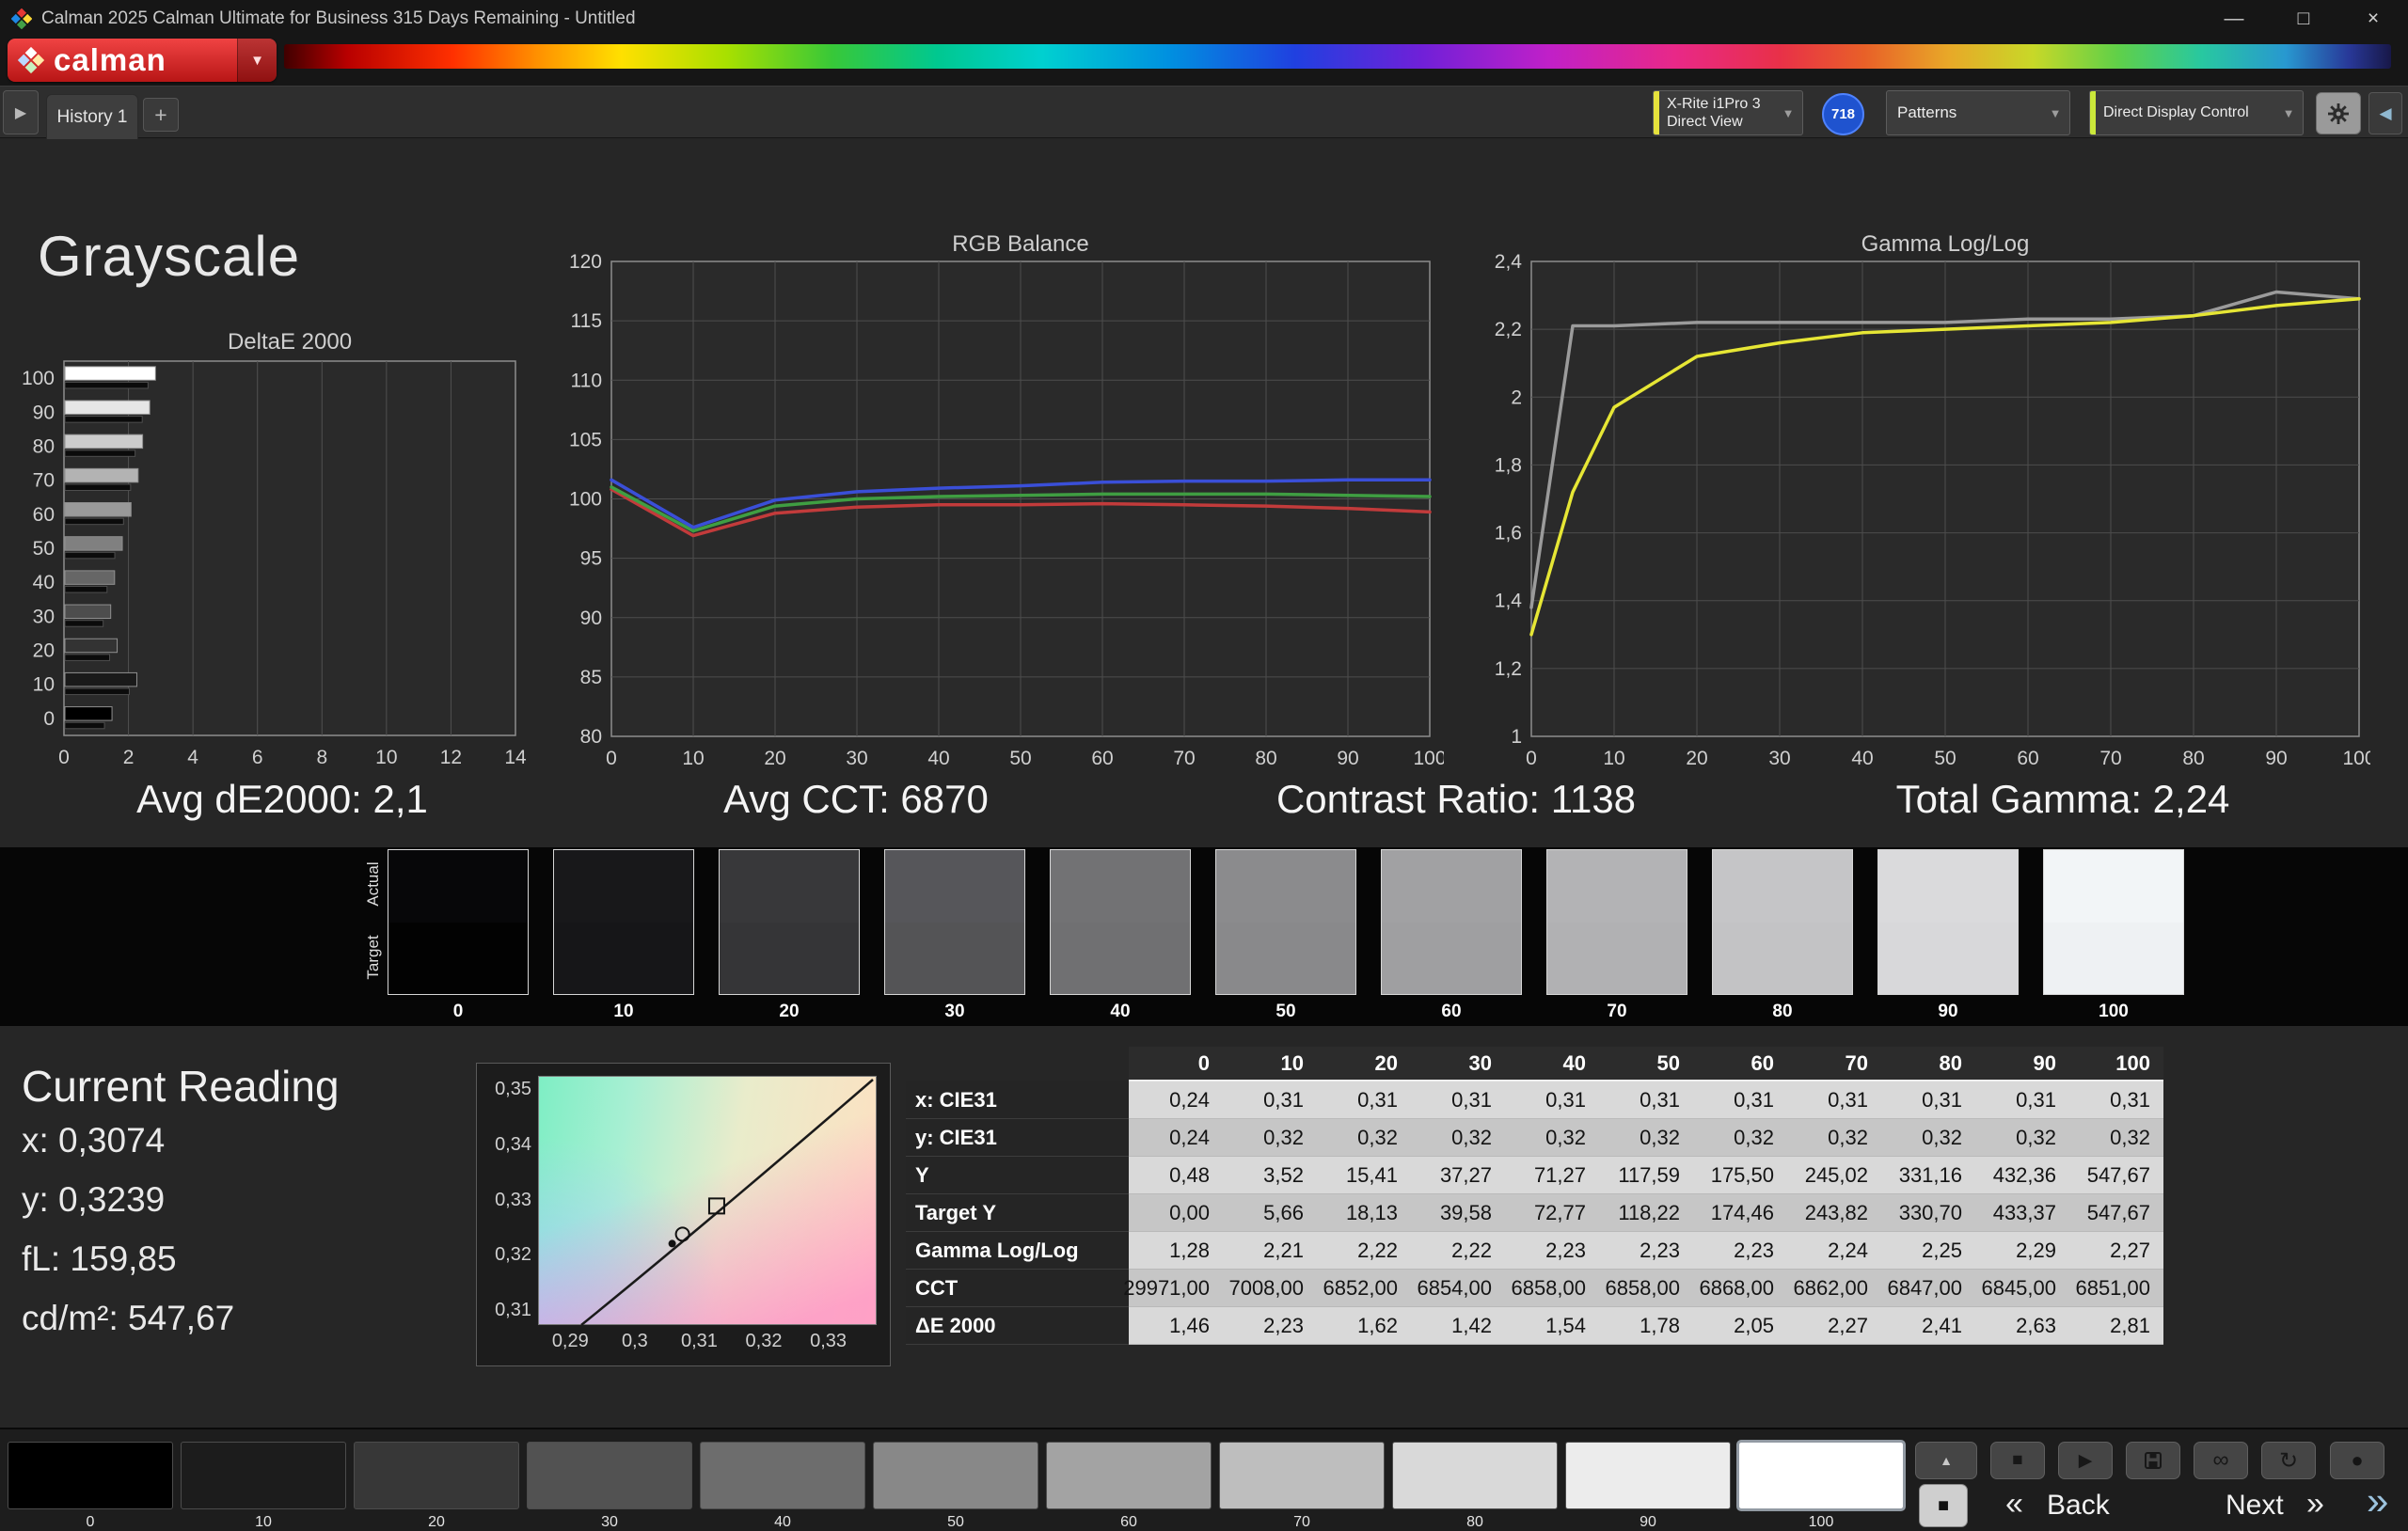 The width and height of the screenshot is (2408, 1531). What do you see at coordinates (2304, 18) in the screenshot?
I see `maximize-button: □` at bounding box center [2304, 18].